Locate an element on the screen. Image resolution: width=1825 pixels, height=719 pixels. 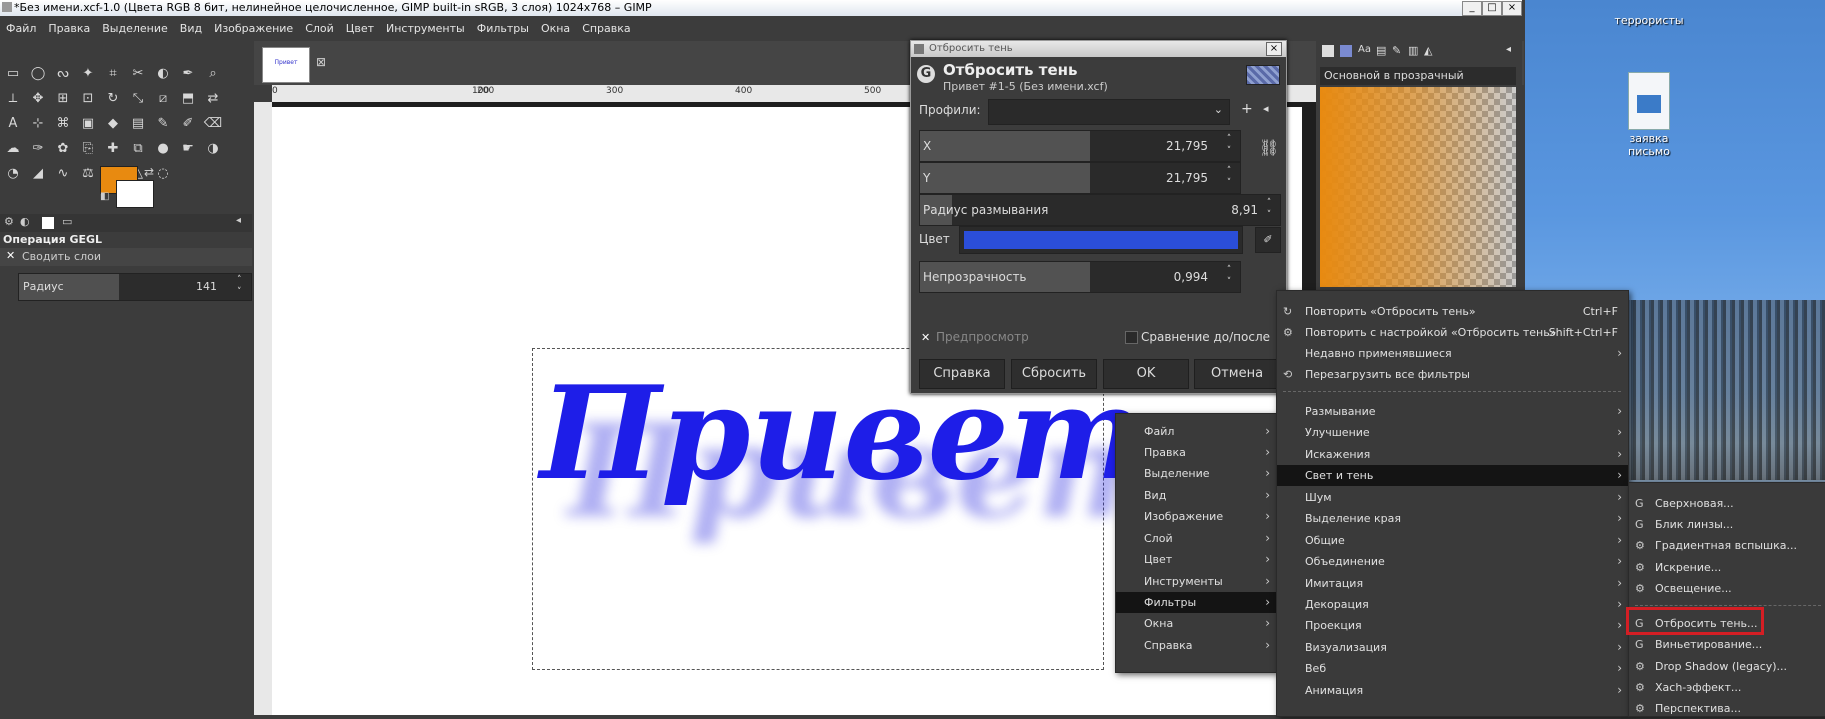
context-item-select: Выделение › is located at coordinates (1196, 473).